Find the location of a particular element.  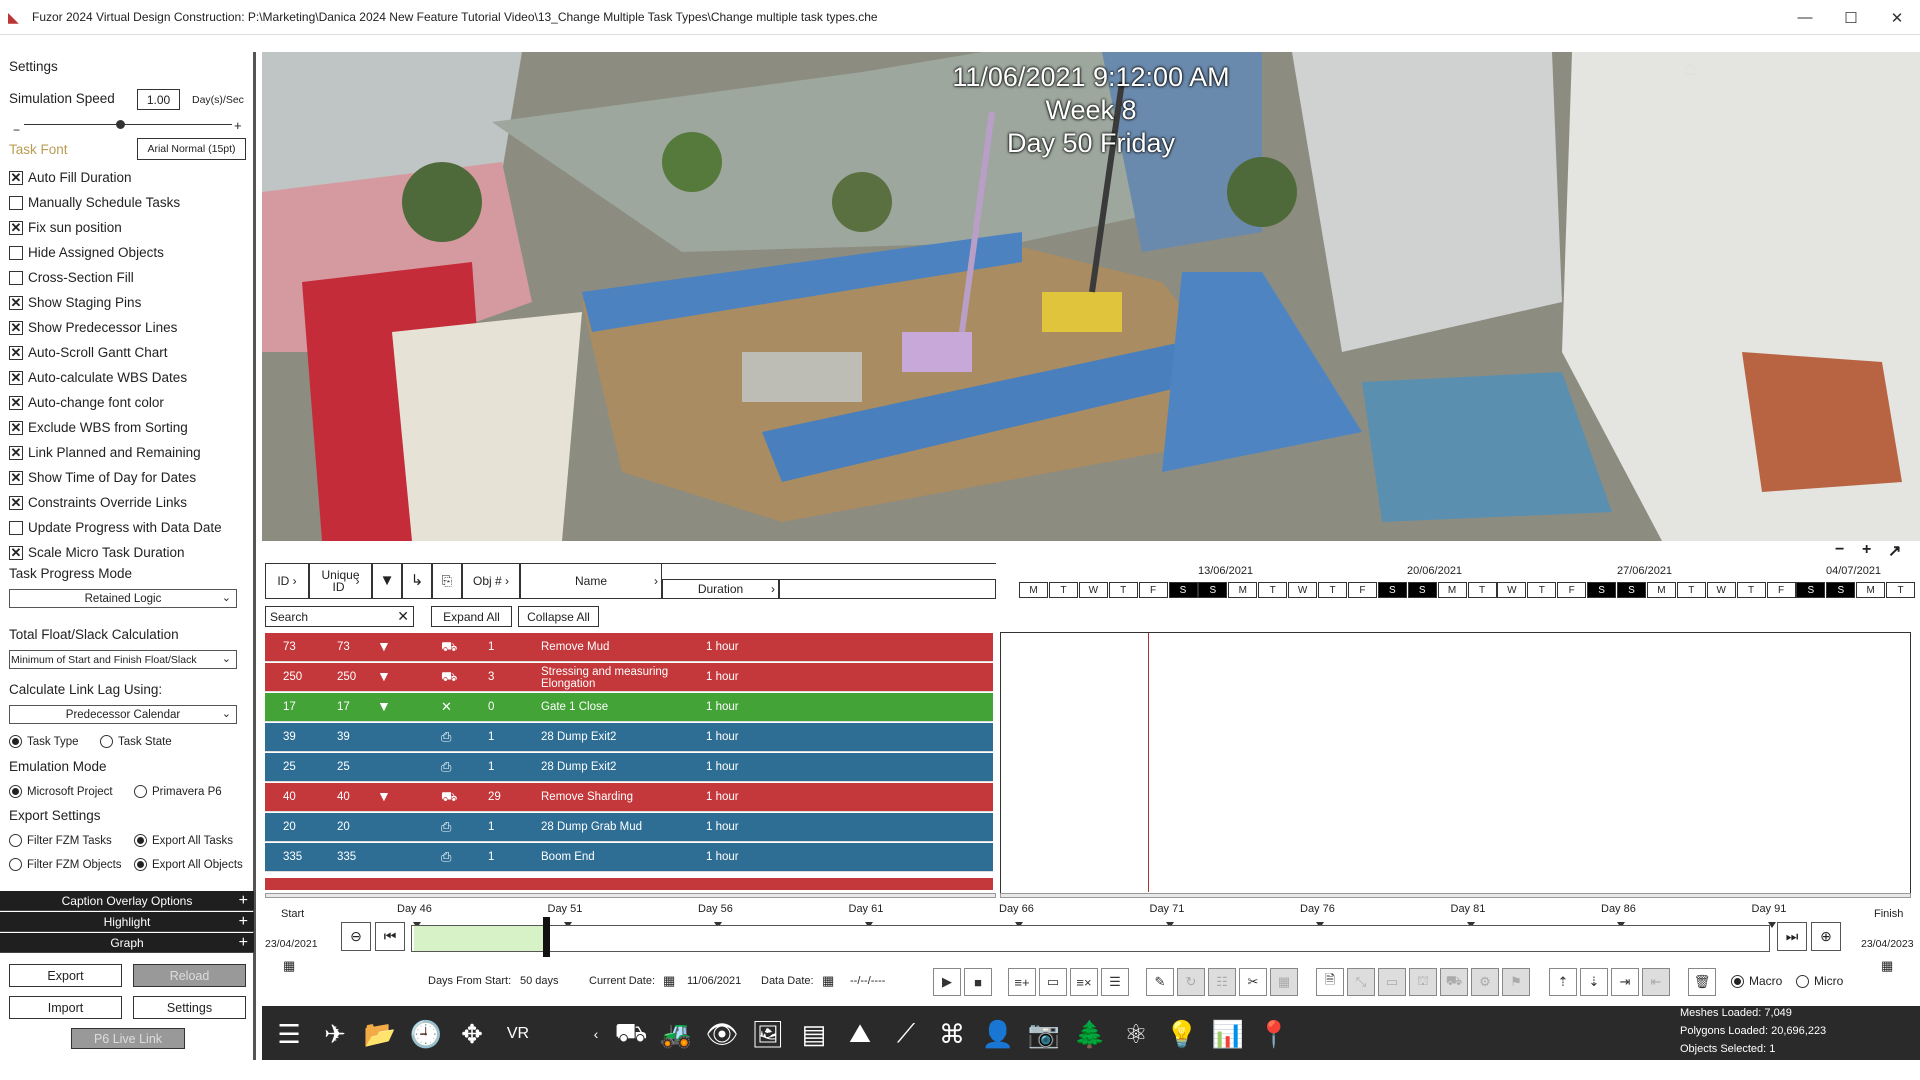

setting-checkbox: Manually Schedule Tasks is located at coordinates (94, 202).